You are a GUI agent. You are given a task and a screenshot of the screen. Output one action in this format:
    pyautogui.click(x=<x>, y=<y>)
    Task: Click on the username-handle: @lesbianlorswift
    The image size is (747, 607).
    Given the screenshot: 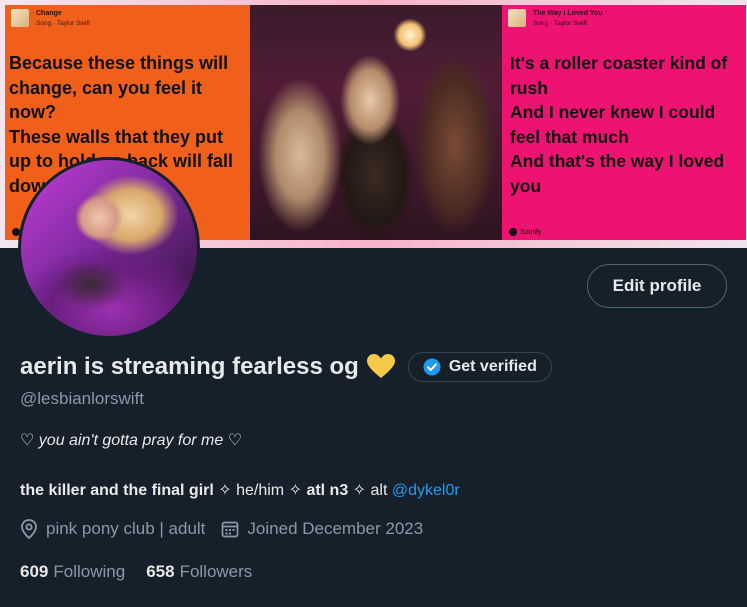 What is the action you would take?
    pyautogui.click(x=82, y=398)
    